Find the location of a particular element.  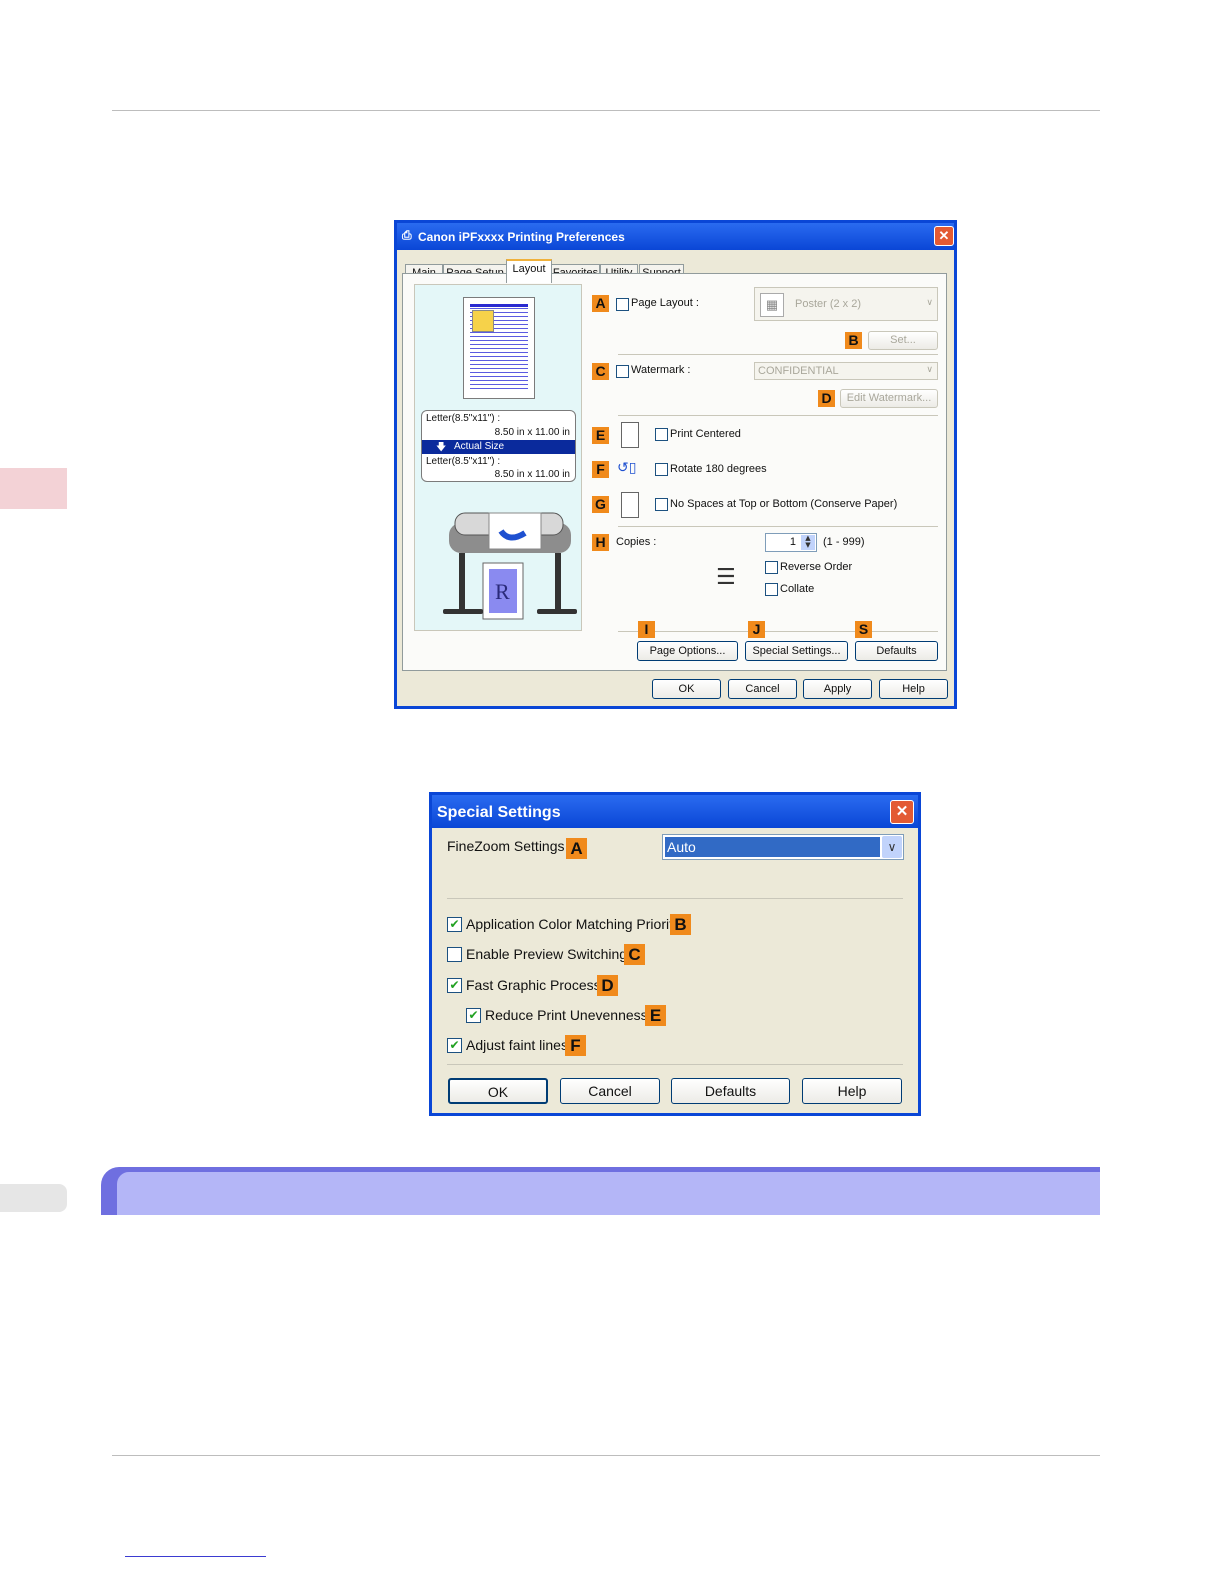

title-bar: ⎙ Canon iPFxxxx Printing Preferences ✕ is located at coordinates (675, 236).